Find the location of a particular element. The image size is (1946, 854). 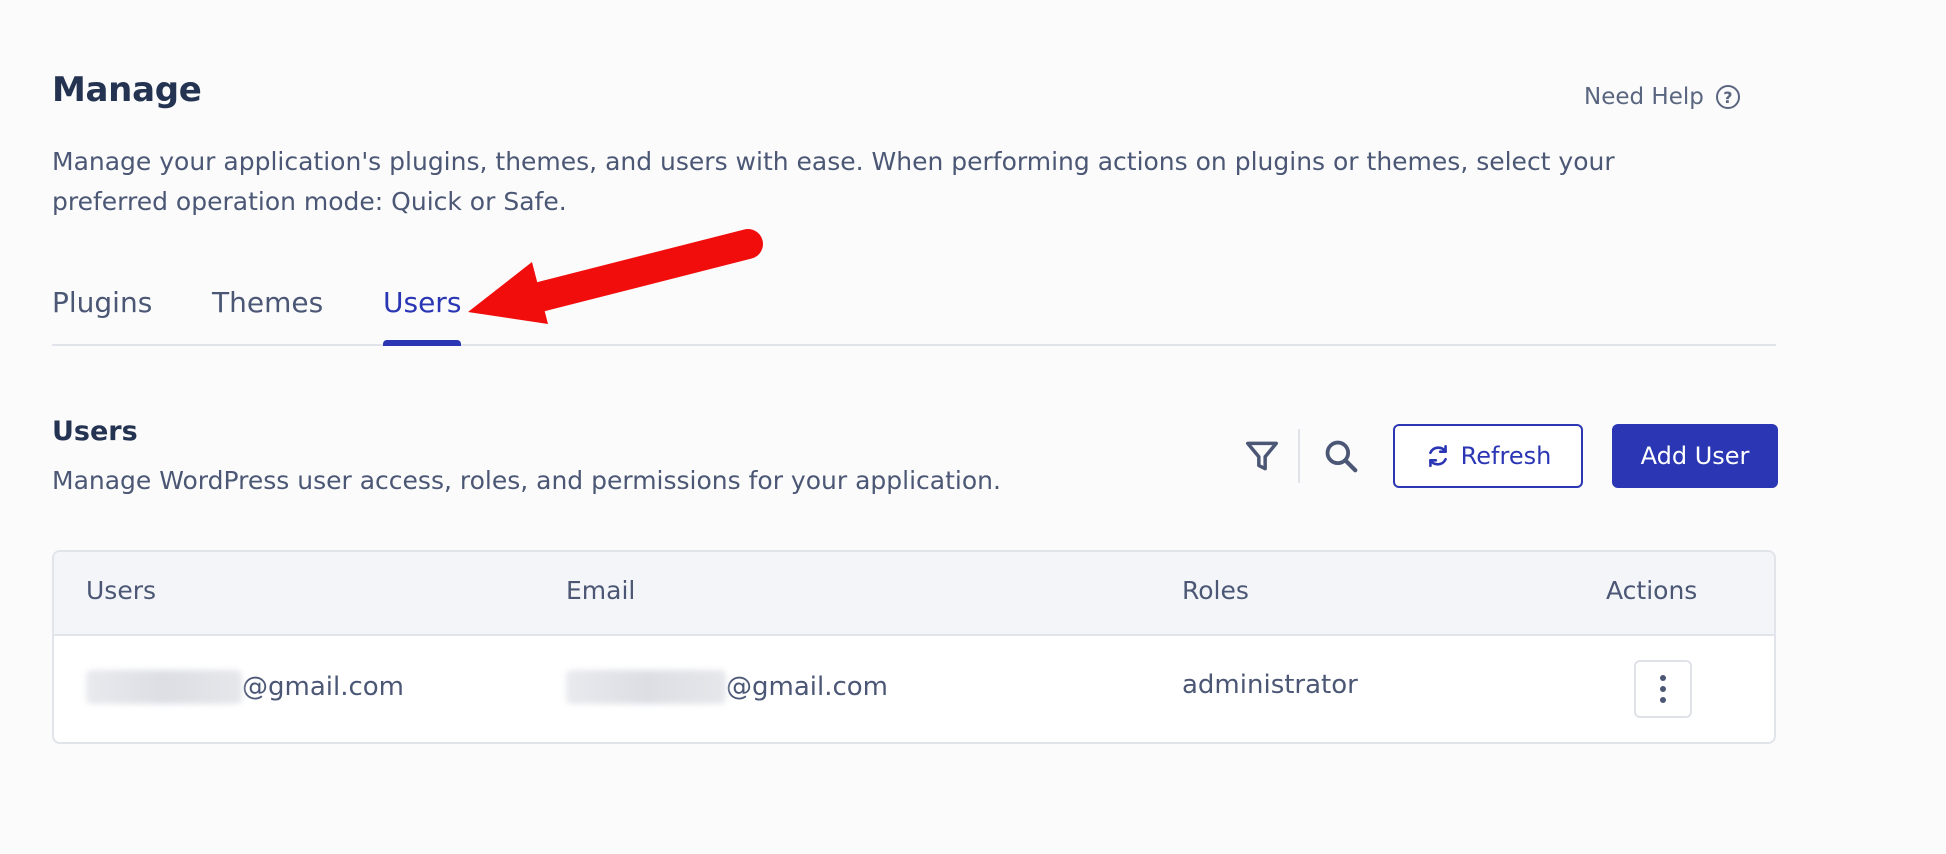

refresh-label: Refresh is located at coordinates (1506, 456).